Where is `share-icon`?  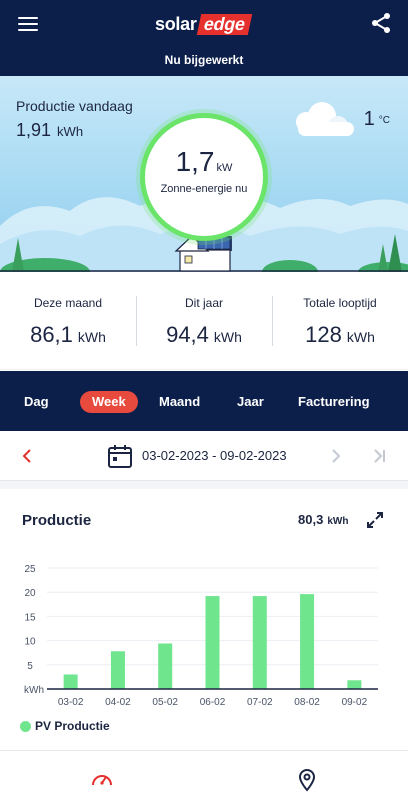 share-icon is located at coordinates (381, 23).